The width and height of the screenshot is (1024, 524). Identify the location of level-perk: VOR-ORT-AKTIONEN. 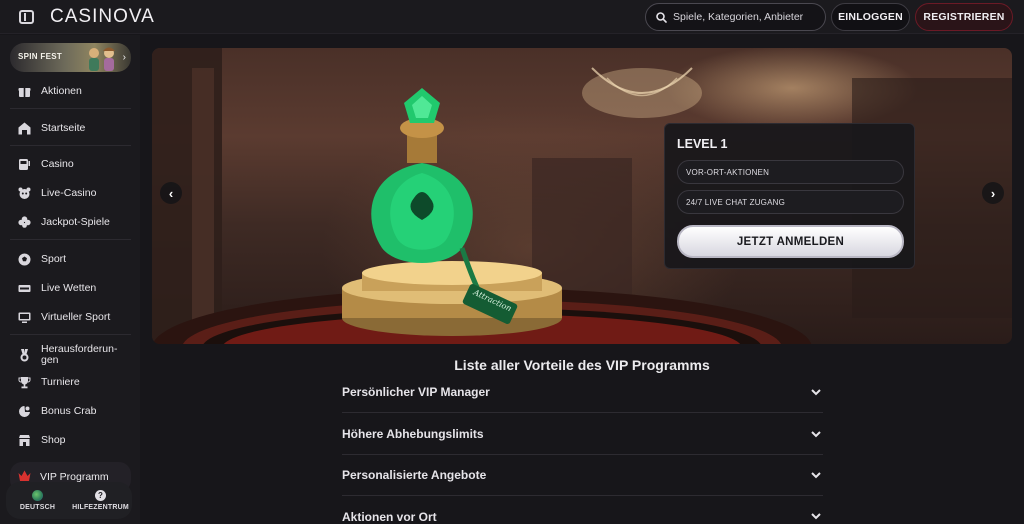
(790, 172).